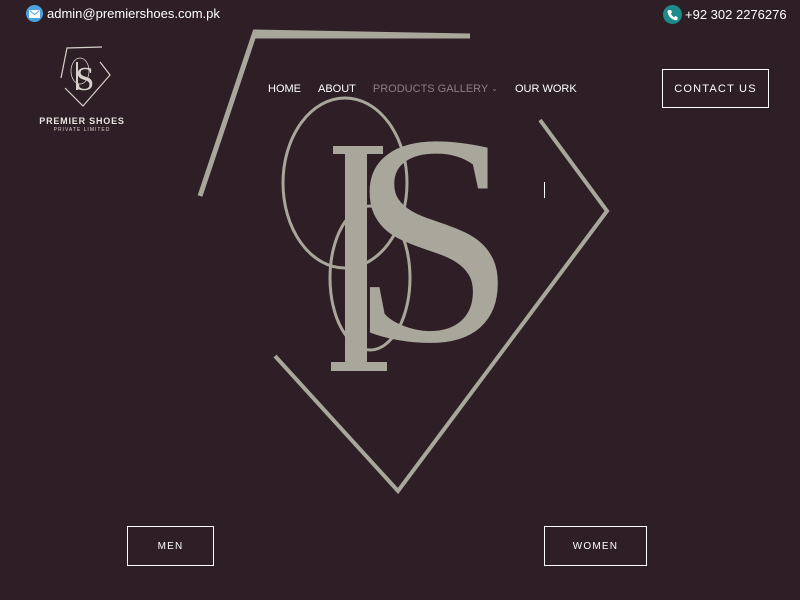 The image size is (800, 600). I want to click on logo-monogram-icon: S, so click(85, 76).